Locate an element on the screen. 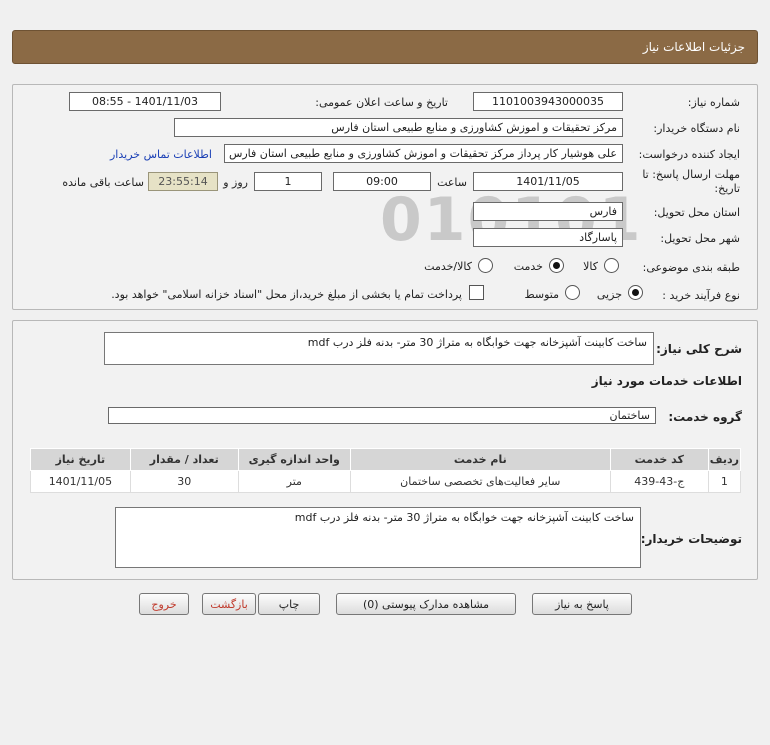 The width and height of the screenshot is (770, 745). service-group-field: ساختمان is located at coordinates (382, 415).